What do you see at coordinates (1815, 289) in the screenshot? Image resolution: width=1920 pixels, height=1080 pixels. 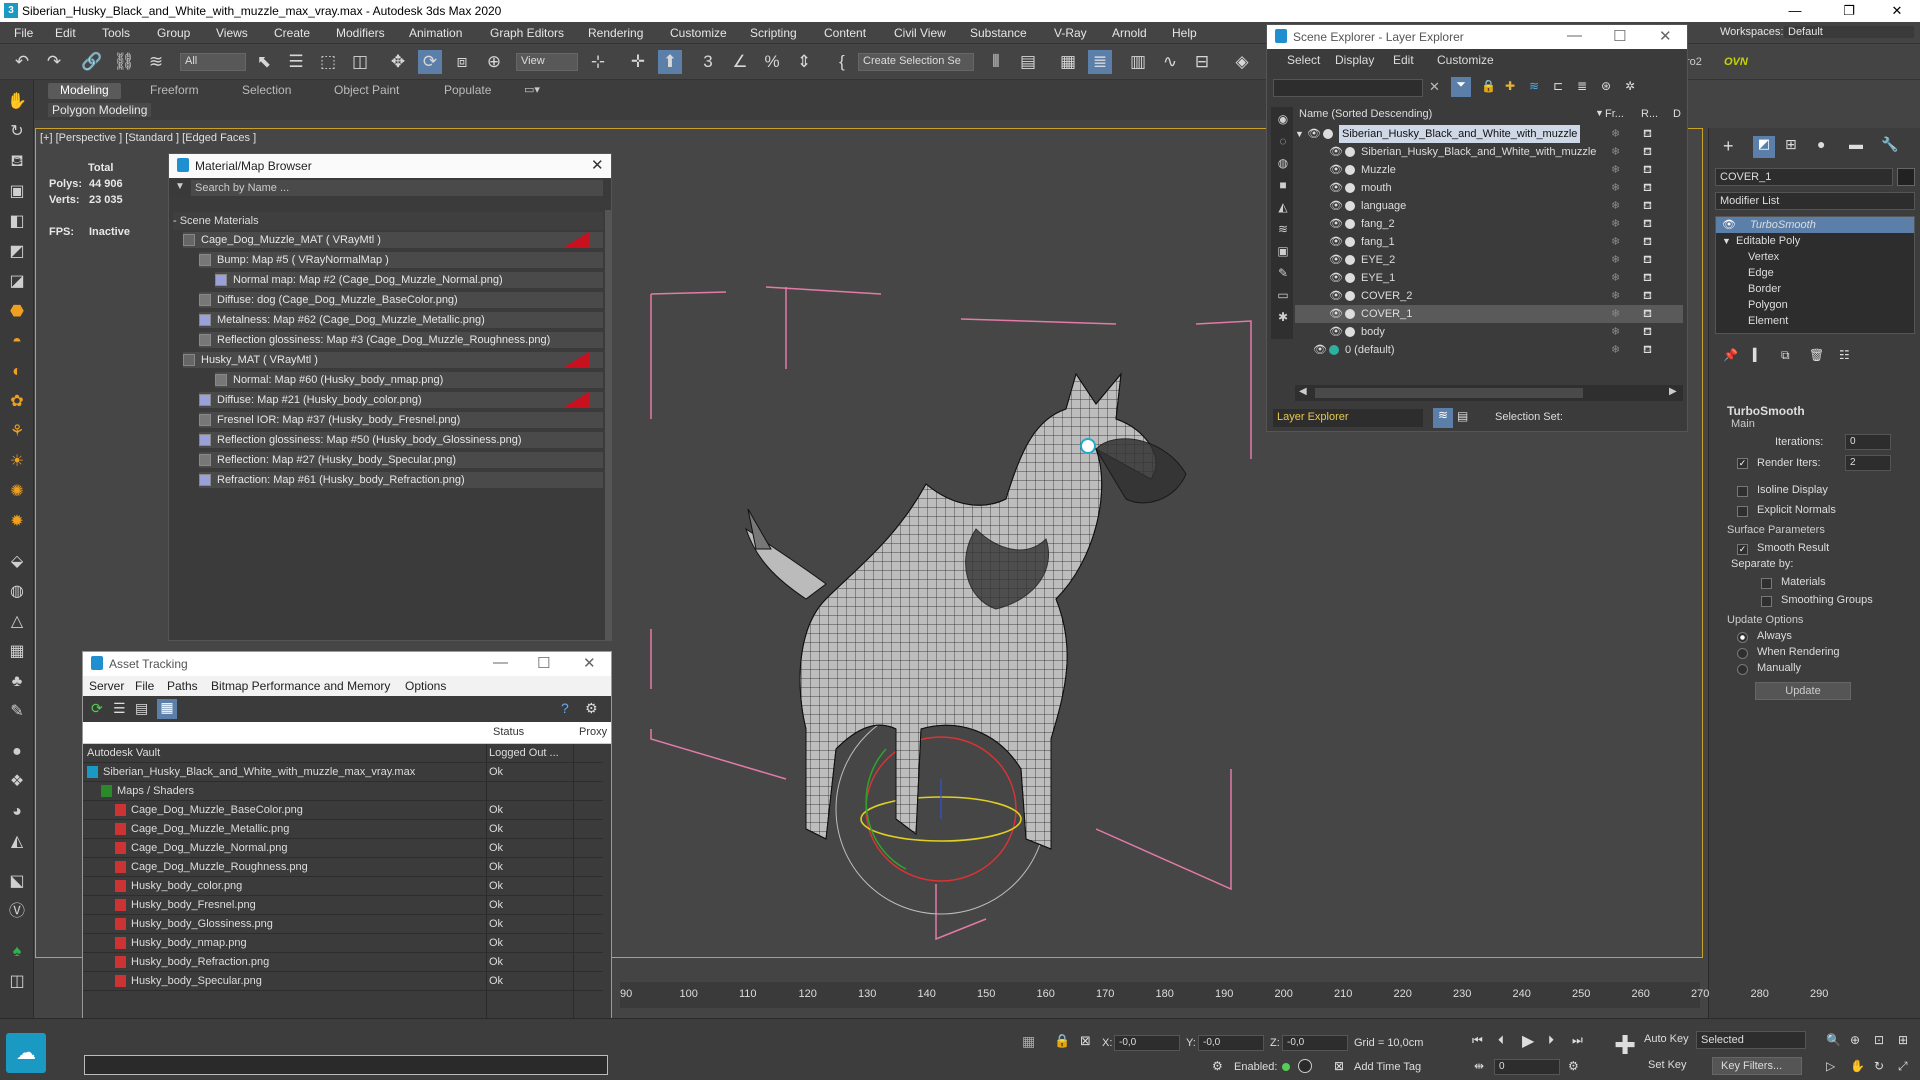 I see `modifier-stack-item: Border` at bounding box center [1815, 289].